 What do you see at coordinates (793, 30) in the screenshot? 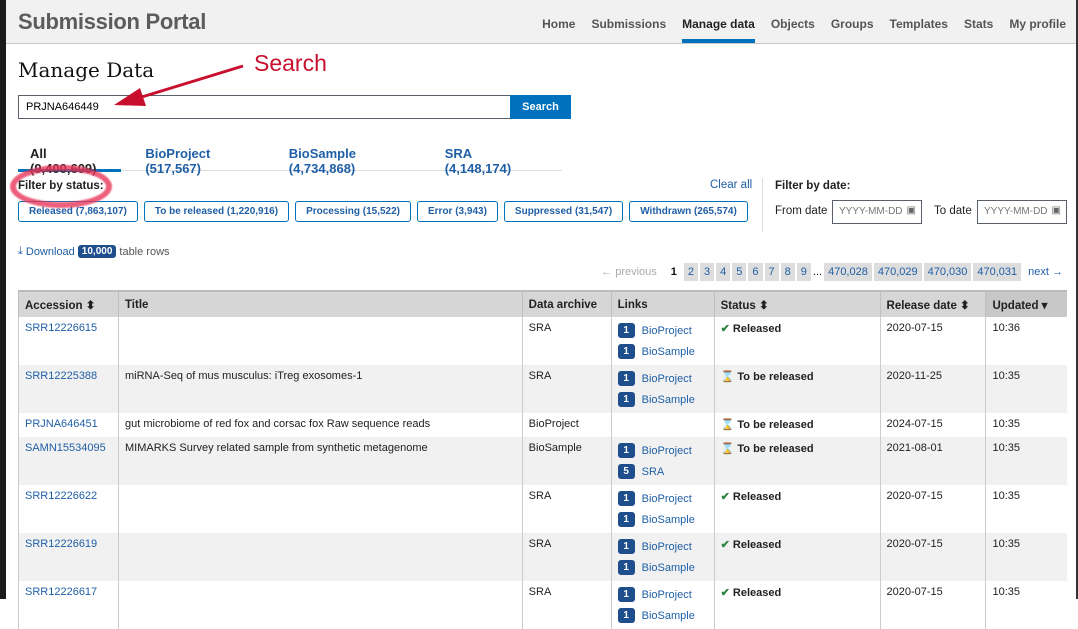
I see `nav-objects: Objects` at bounding box center [793, 30].